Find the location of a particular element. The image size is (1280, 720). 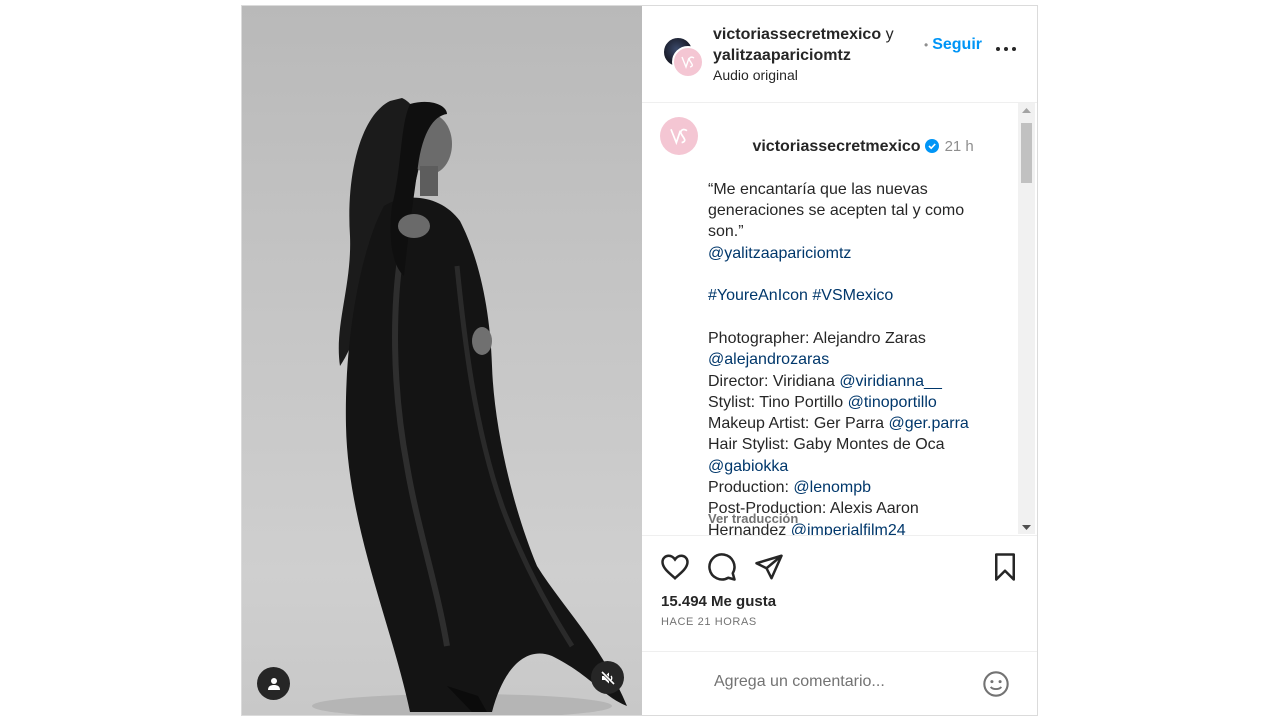

caption-quote-line-2: generaciones se acepten tal y como is located at coordinates (836, 211).